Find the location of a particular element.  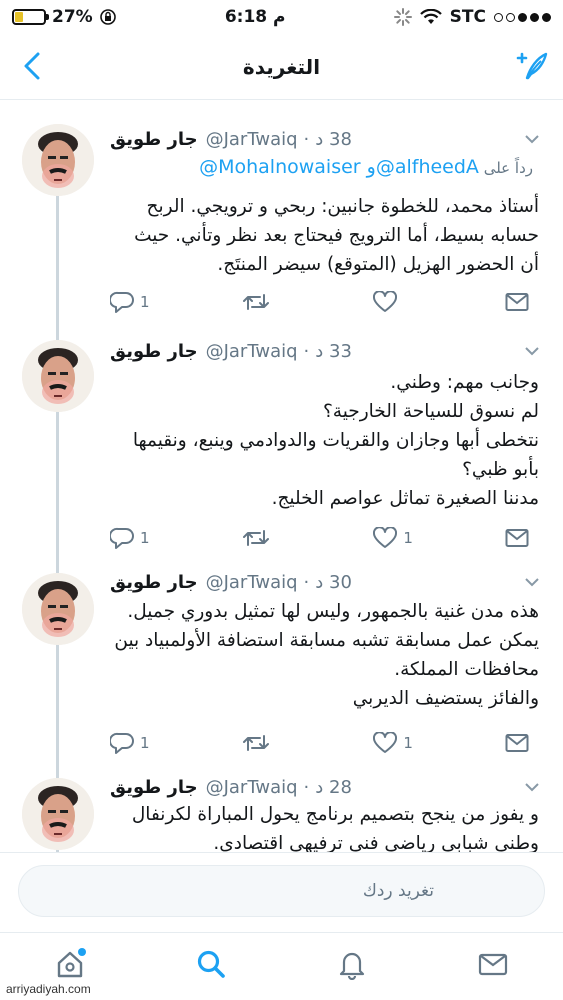

messages-icon is located at coordinates (492, 964).